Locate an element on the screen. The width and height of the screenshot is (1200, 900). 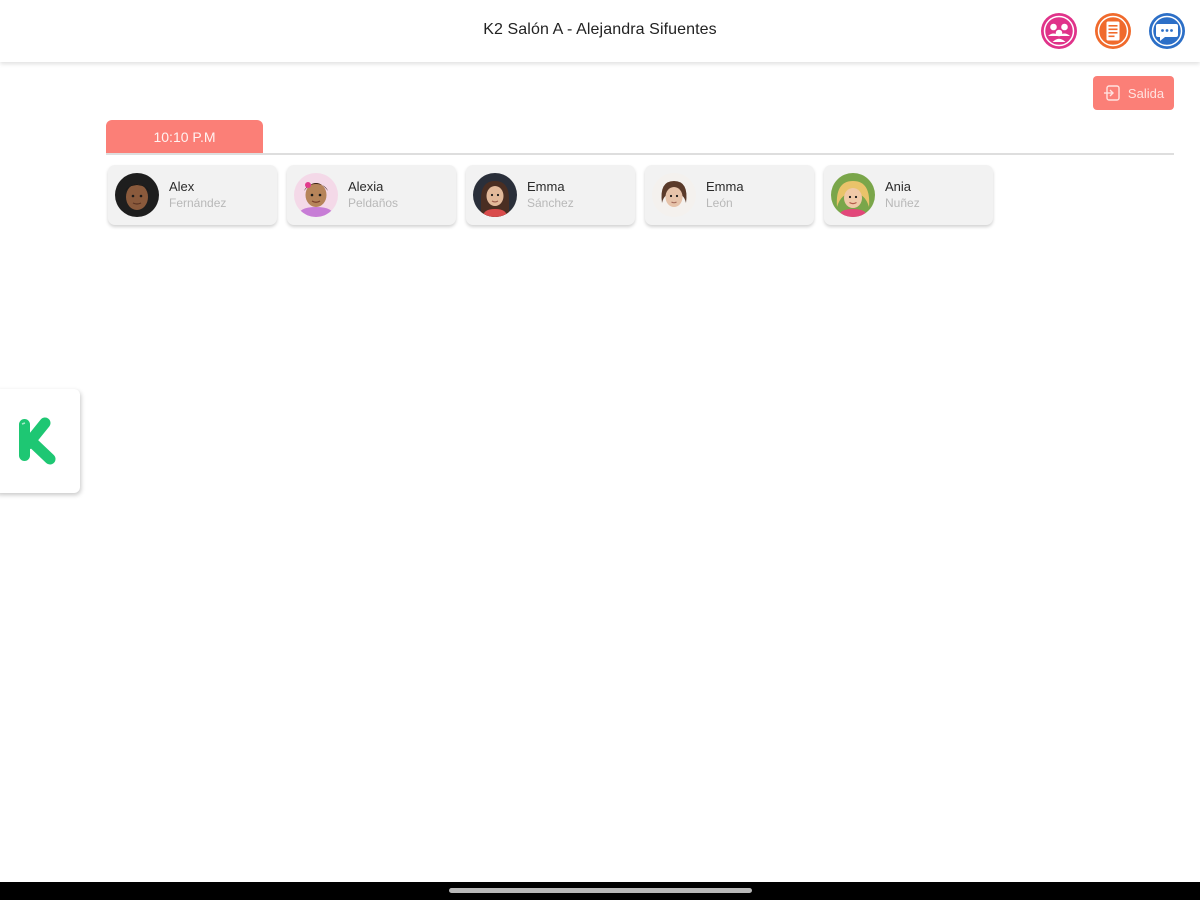
student-last-name: Sánchez is located at coordinates (550, 203).